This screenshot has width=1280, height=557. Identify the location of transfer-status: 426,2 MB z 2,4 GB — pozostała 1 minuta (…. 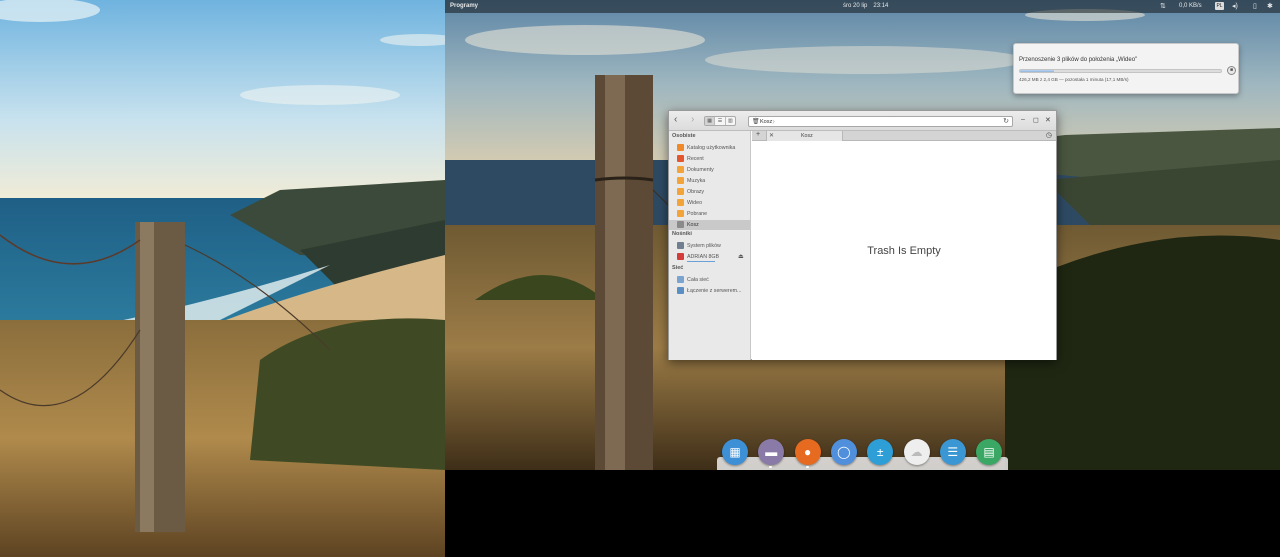
(1074, 79).